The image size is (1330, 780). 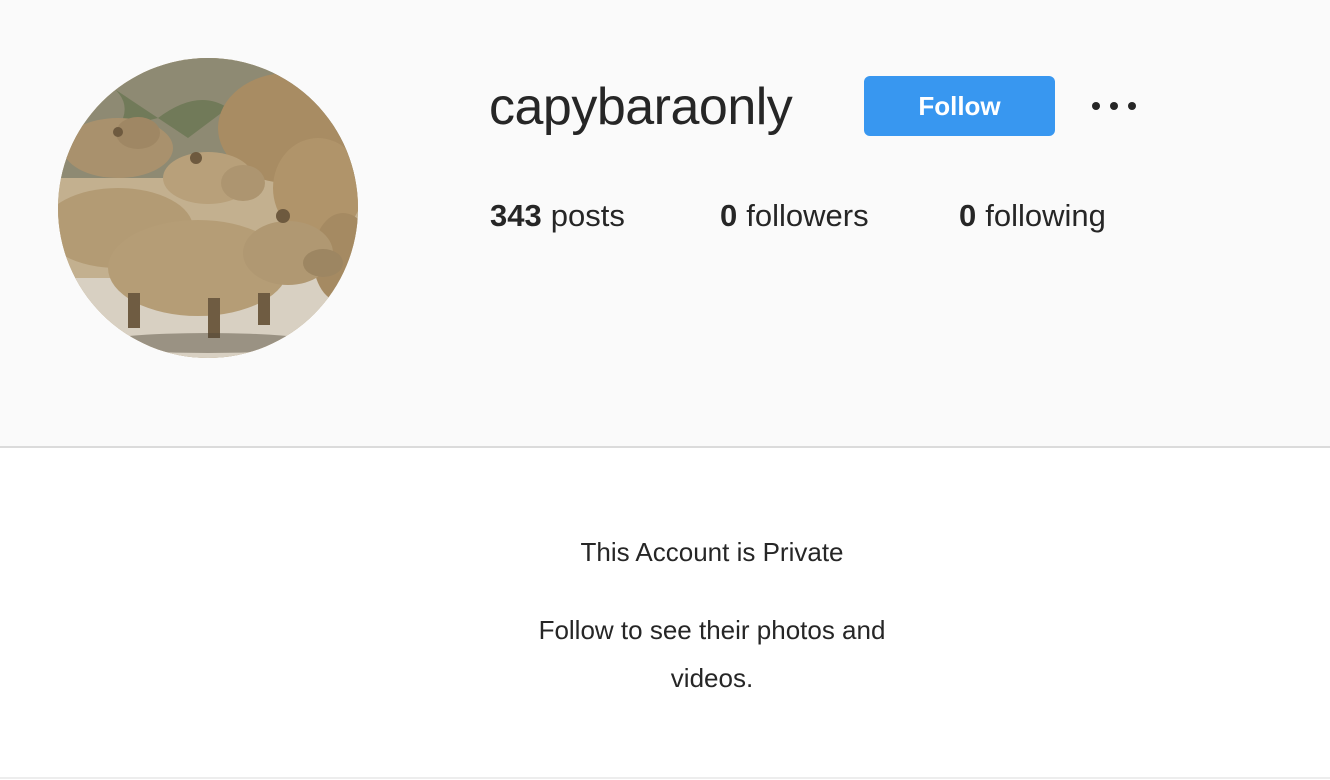 What do you see at coordinates (516, 215) in the screenshot?
I see `posts-count: 343` at bounding box center [516, 215].